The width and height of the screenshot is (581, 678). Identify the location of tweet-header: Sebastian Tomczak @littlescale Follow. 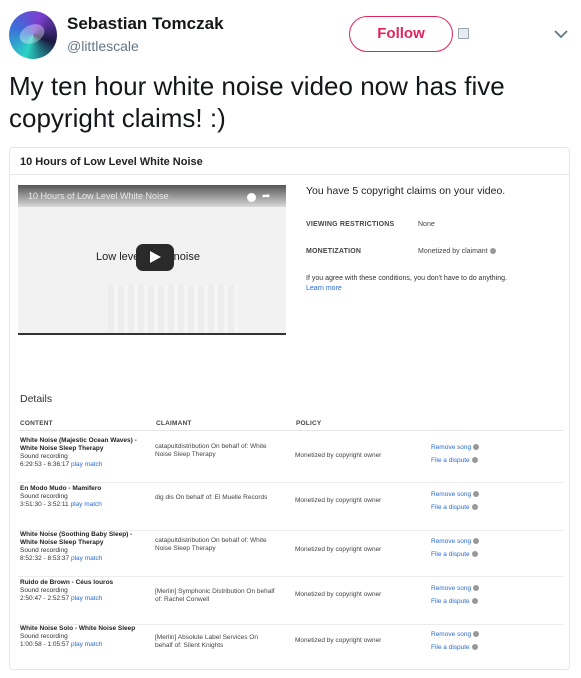
(290, 35).